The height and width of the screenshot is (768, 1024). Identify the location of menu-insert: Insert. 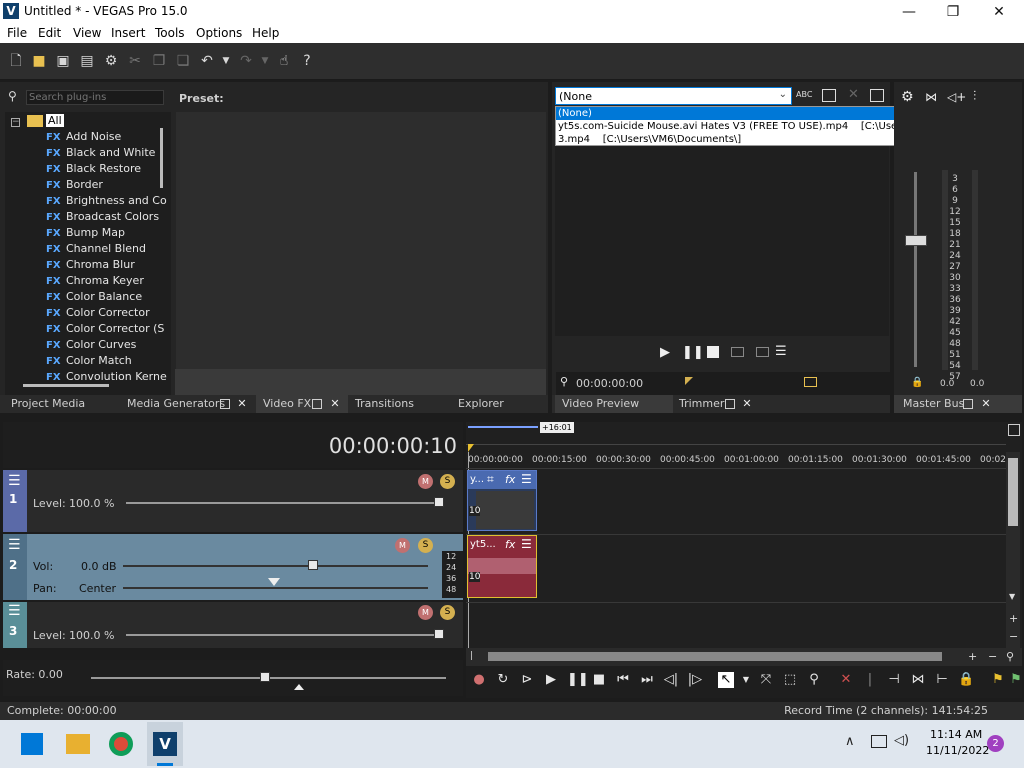
(128, 33).